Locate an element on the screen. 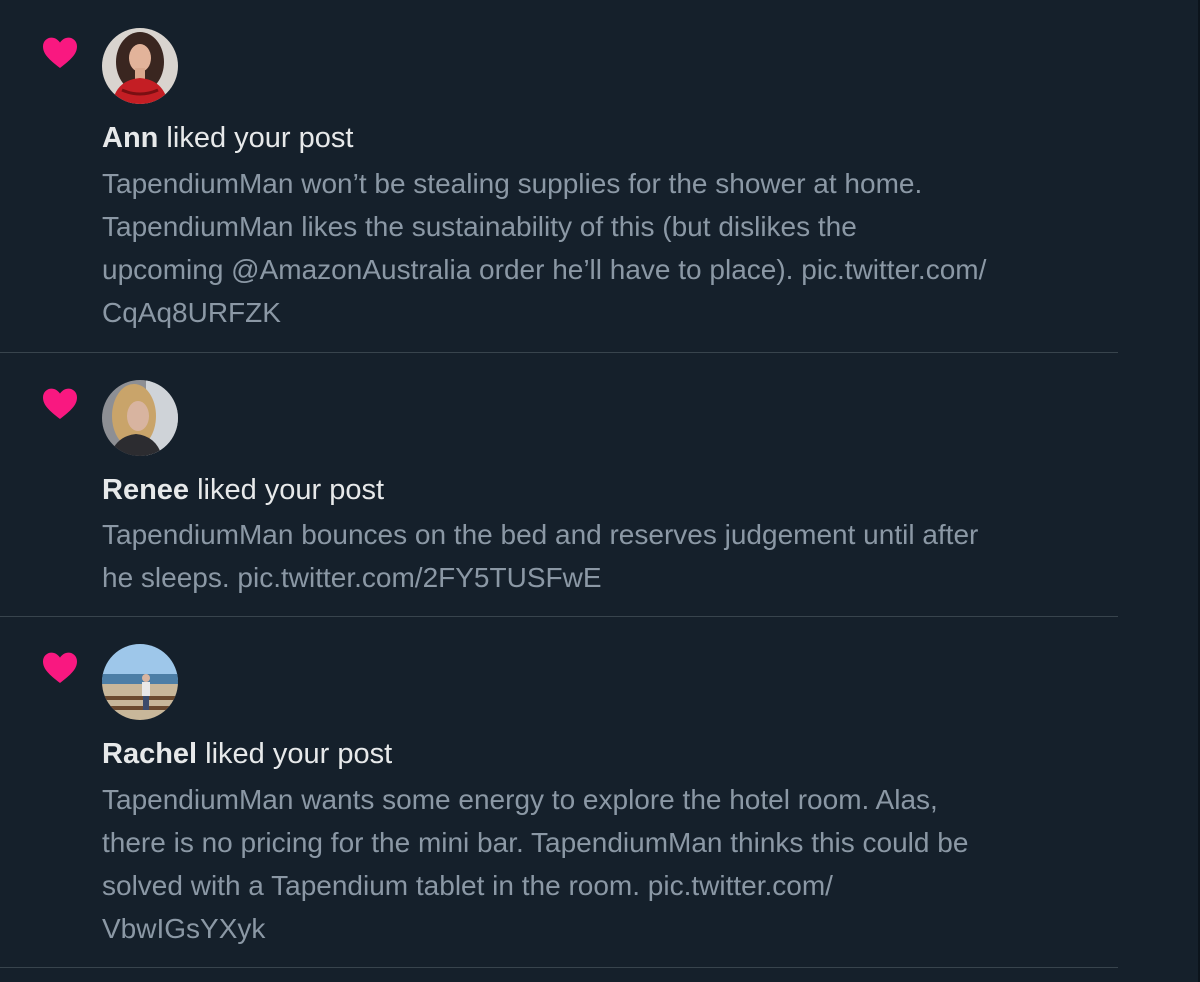 The image size is (1200, 982). notification-title: Renee liked your post is located at coordinates (243, 490).